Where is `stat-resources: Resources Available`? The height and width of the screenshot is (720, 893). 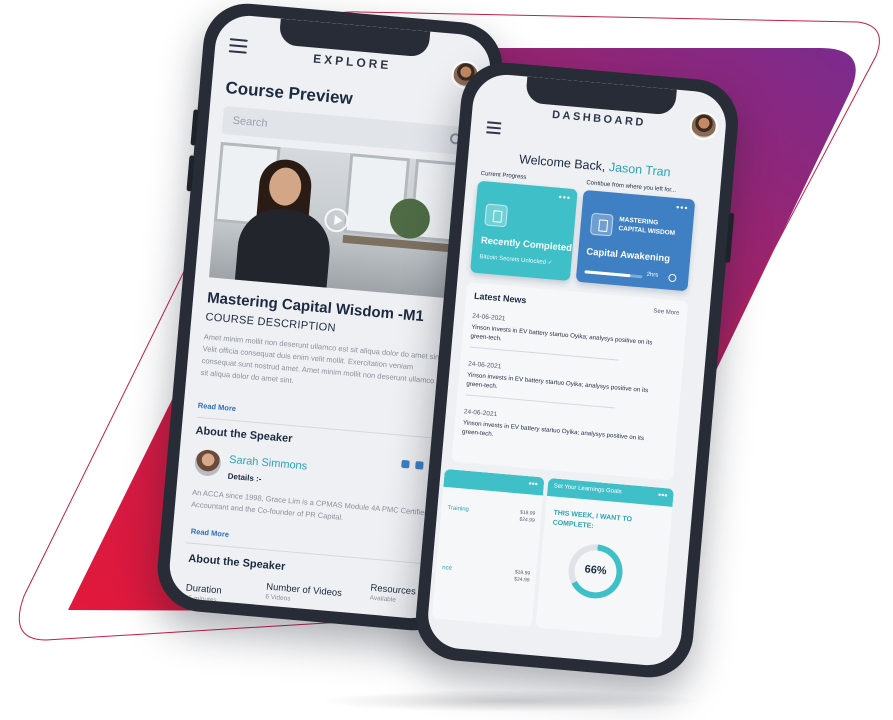
stat-resources: Resources Available is located at coordinates (392, 594).